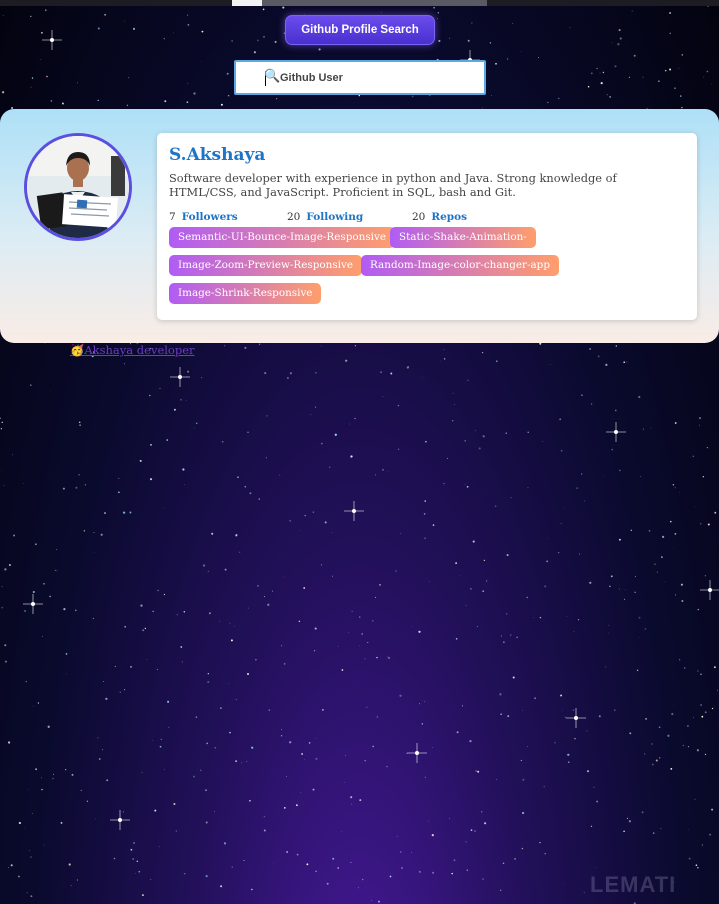  What do you see at coordinates (419, 217) in the screenshot?
I see `repos-count: 20` at bounding box center [419, 217].